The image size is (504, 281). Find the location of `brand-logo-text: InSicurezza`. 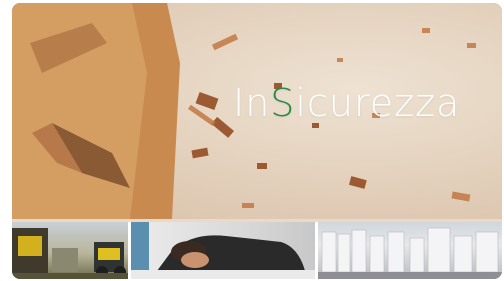

brand-logo-text: InSicurezza is located at coordinates (346, 103).